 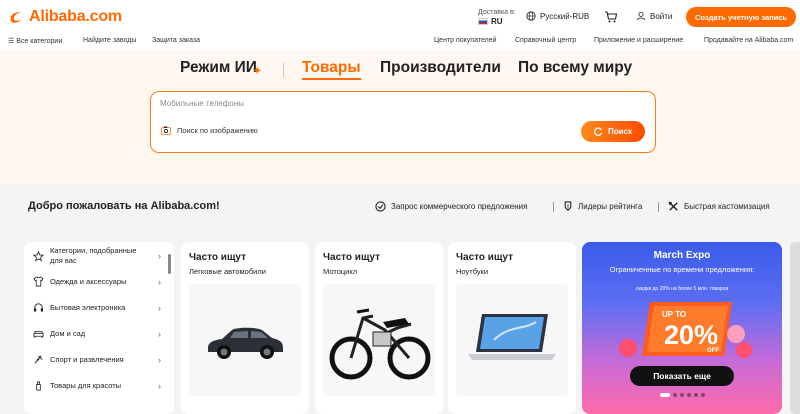 What do you see at coordinates (748, 40) in the screenshot?
I see `sell-on-alibaba-link: Продавайте на Alibaba.com` at bounding box center [748, 40].